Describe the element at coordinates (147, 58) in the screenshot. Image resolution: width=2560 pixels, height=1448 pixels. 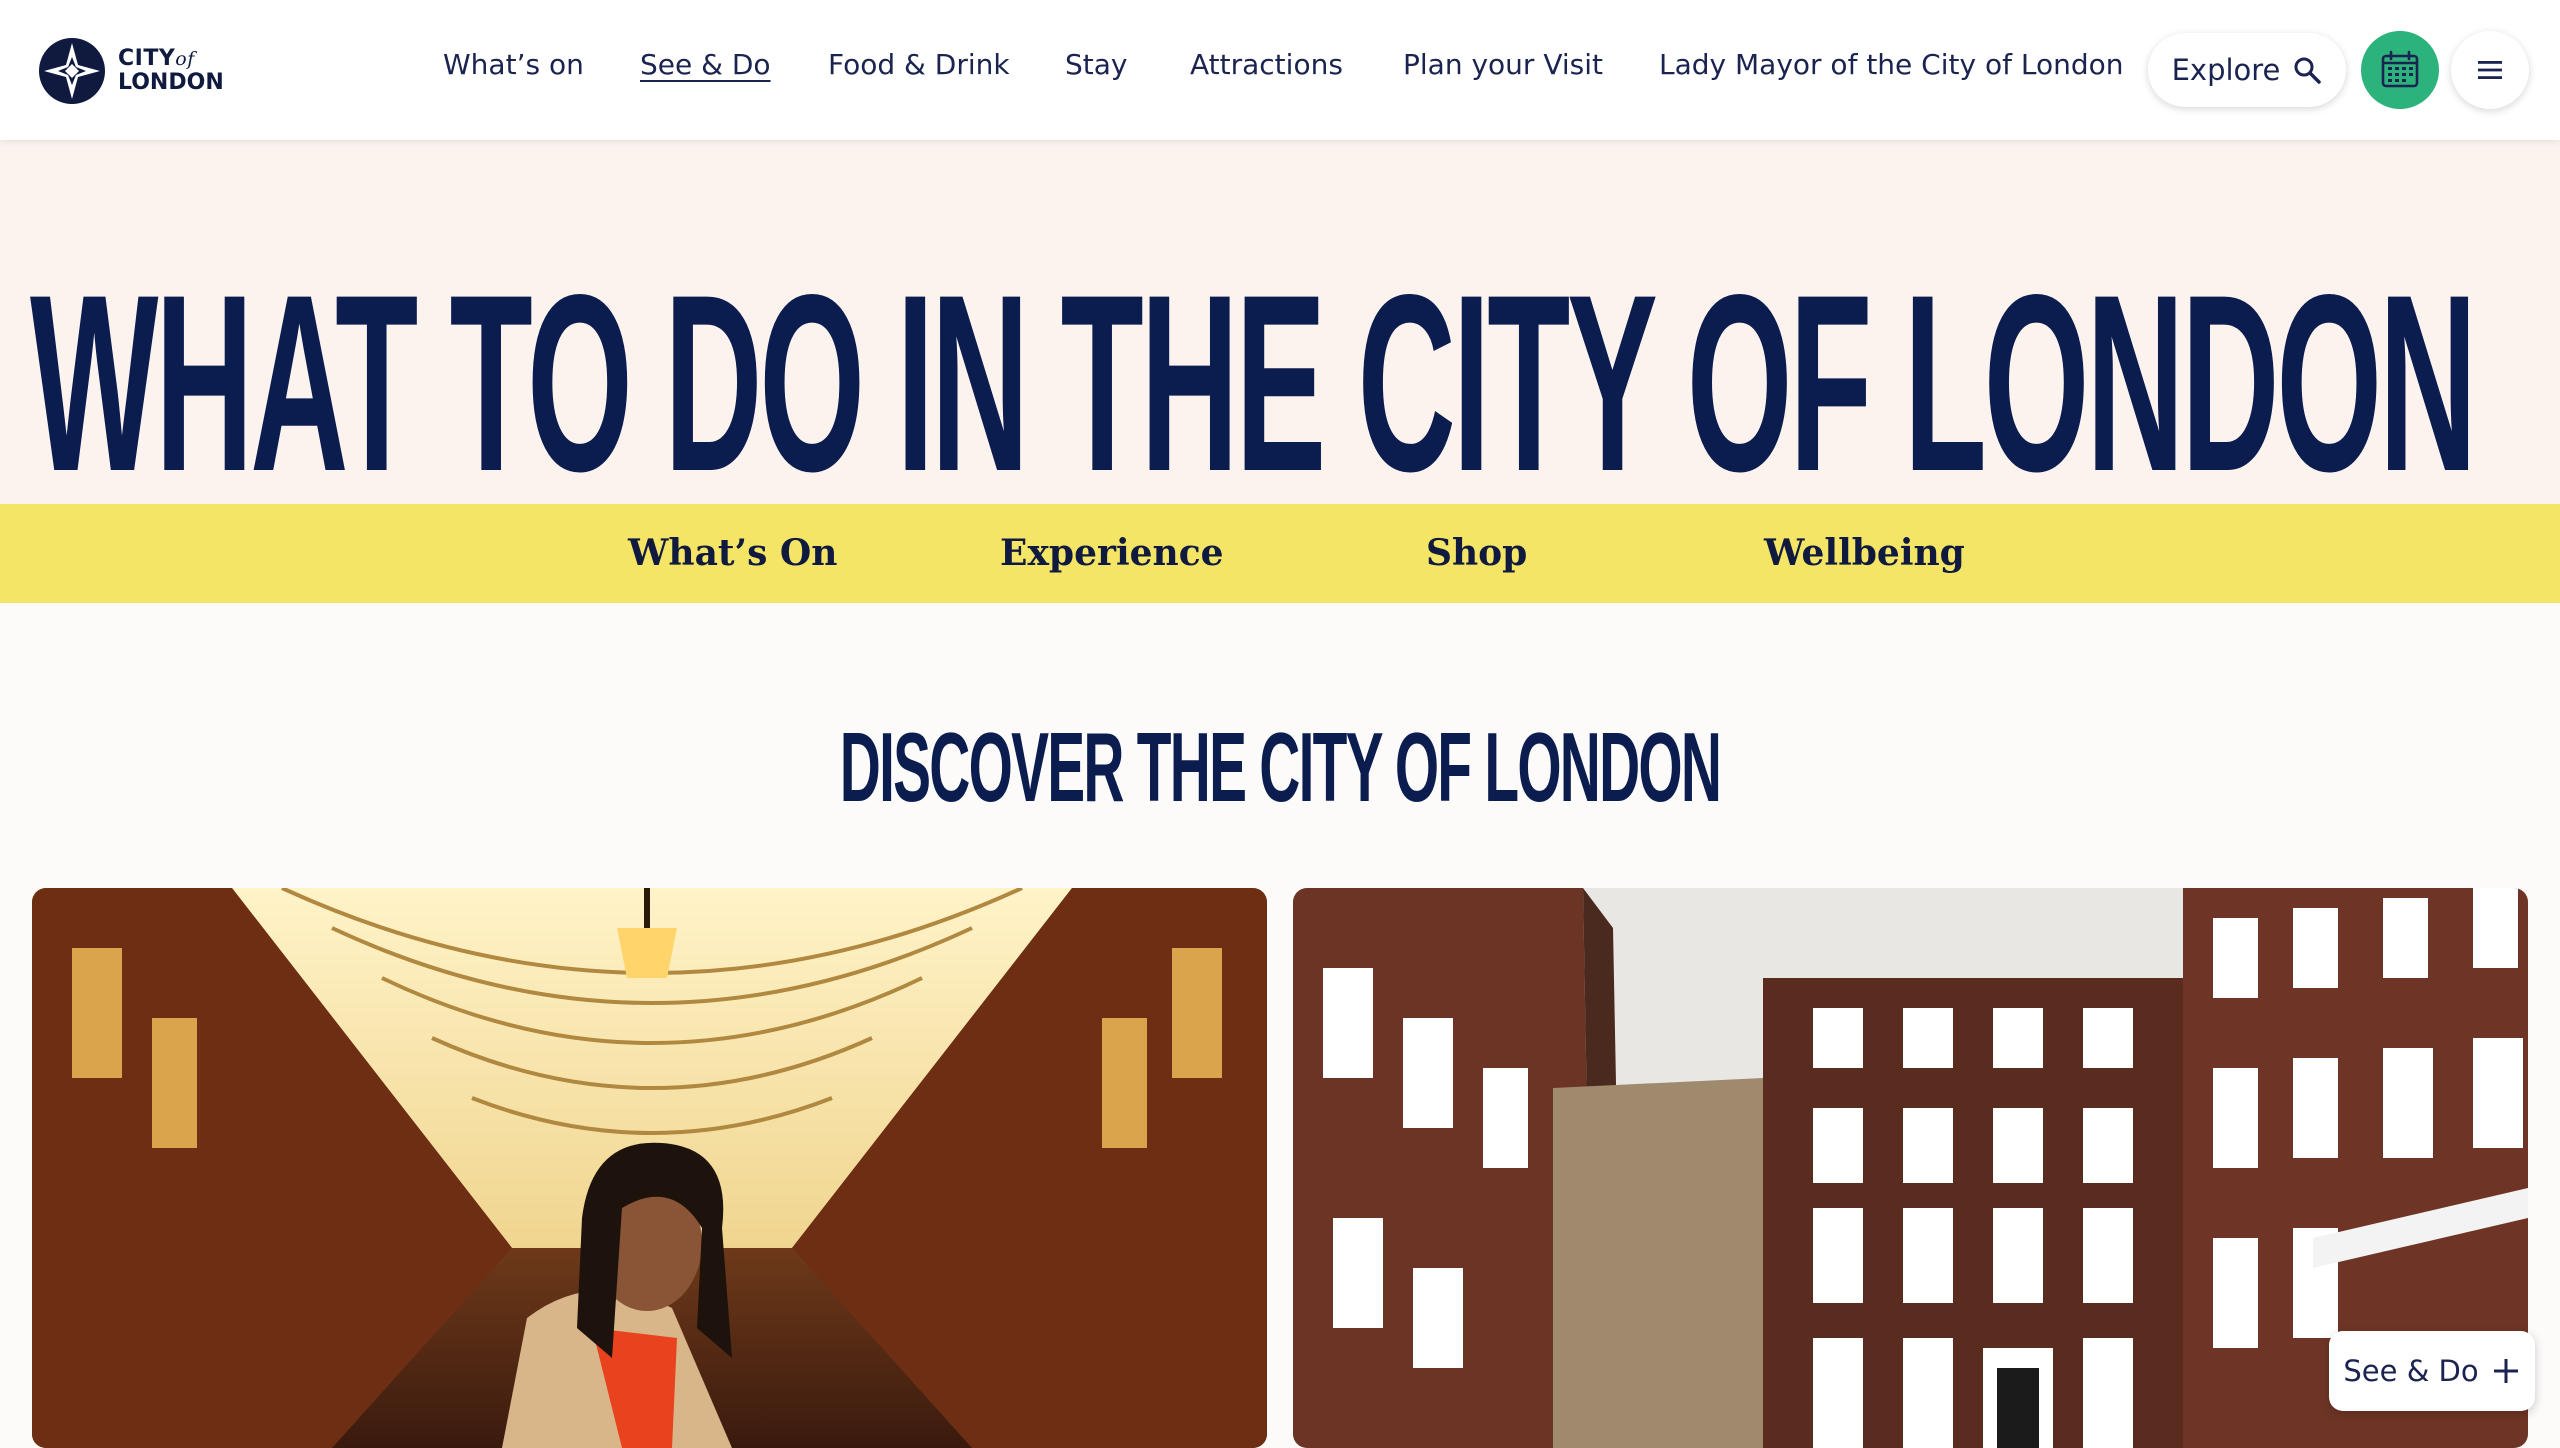
I see `logo-text-city: CITY` at that location.